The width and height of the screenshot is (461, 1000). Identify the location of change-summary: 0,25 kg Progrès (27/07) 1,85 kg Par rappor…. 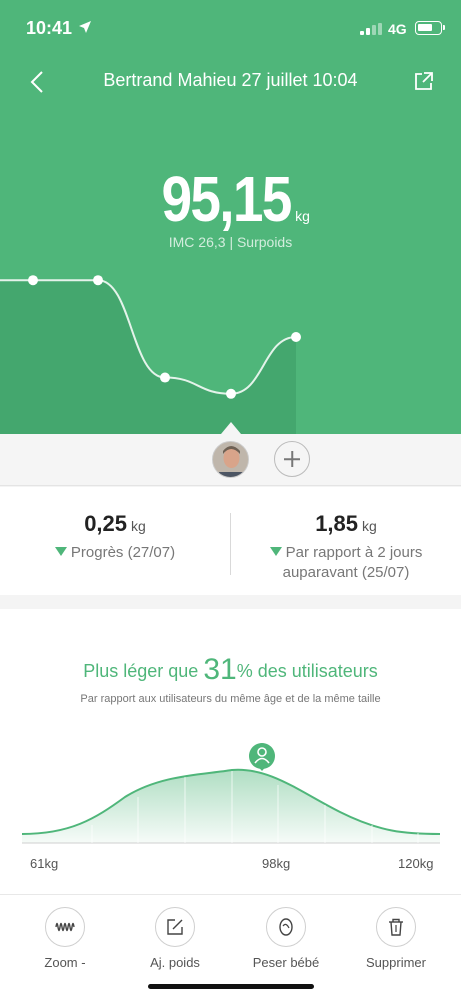
(230, 541).